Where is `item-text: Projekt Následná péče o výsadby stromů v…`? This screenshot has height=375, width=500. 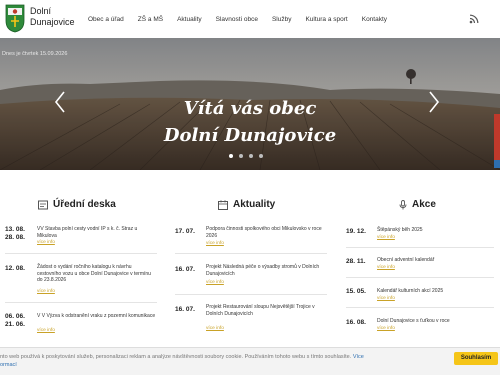 item-text: Projekt Následná péče o výsadby stromů v… is located at coordinates (263, 270).